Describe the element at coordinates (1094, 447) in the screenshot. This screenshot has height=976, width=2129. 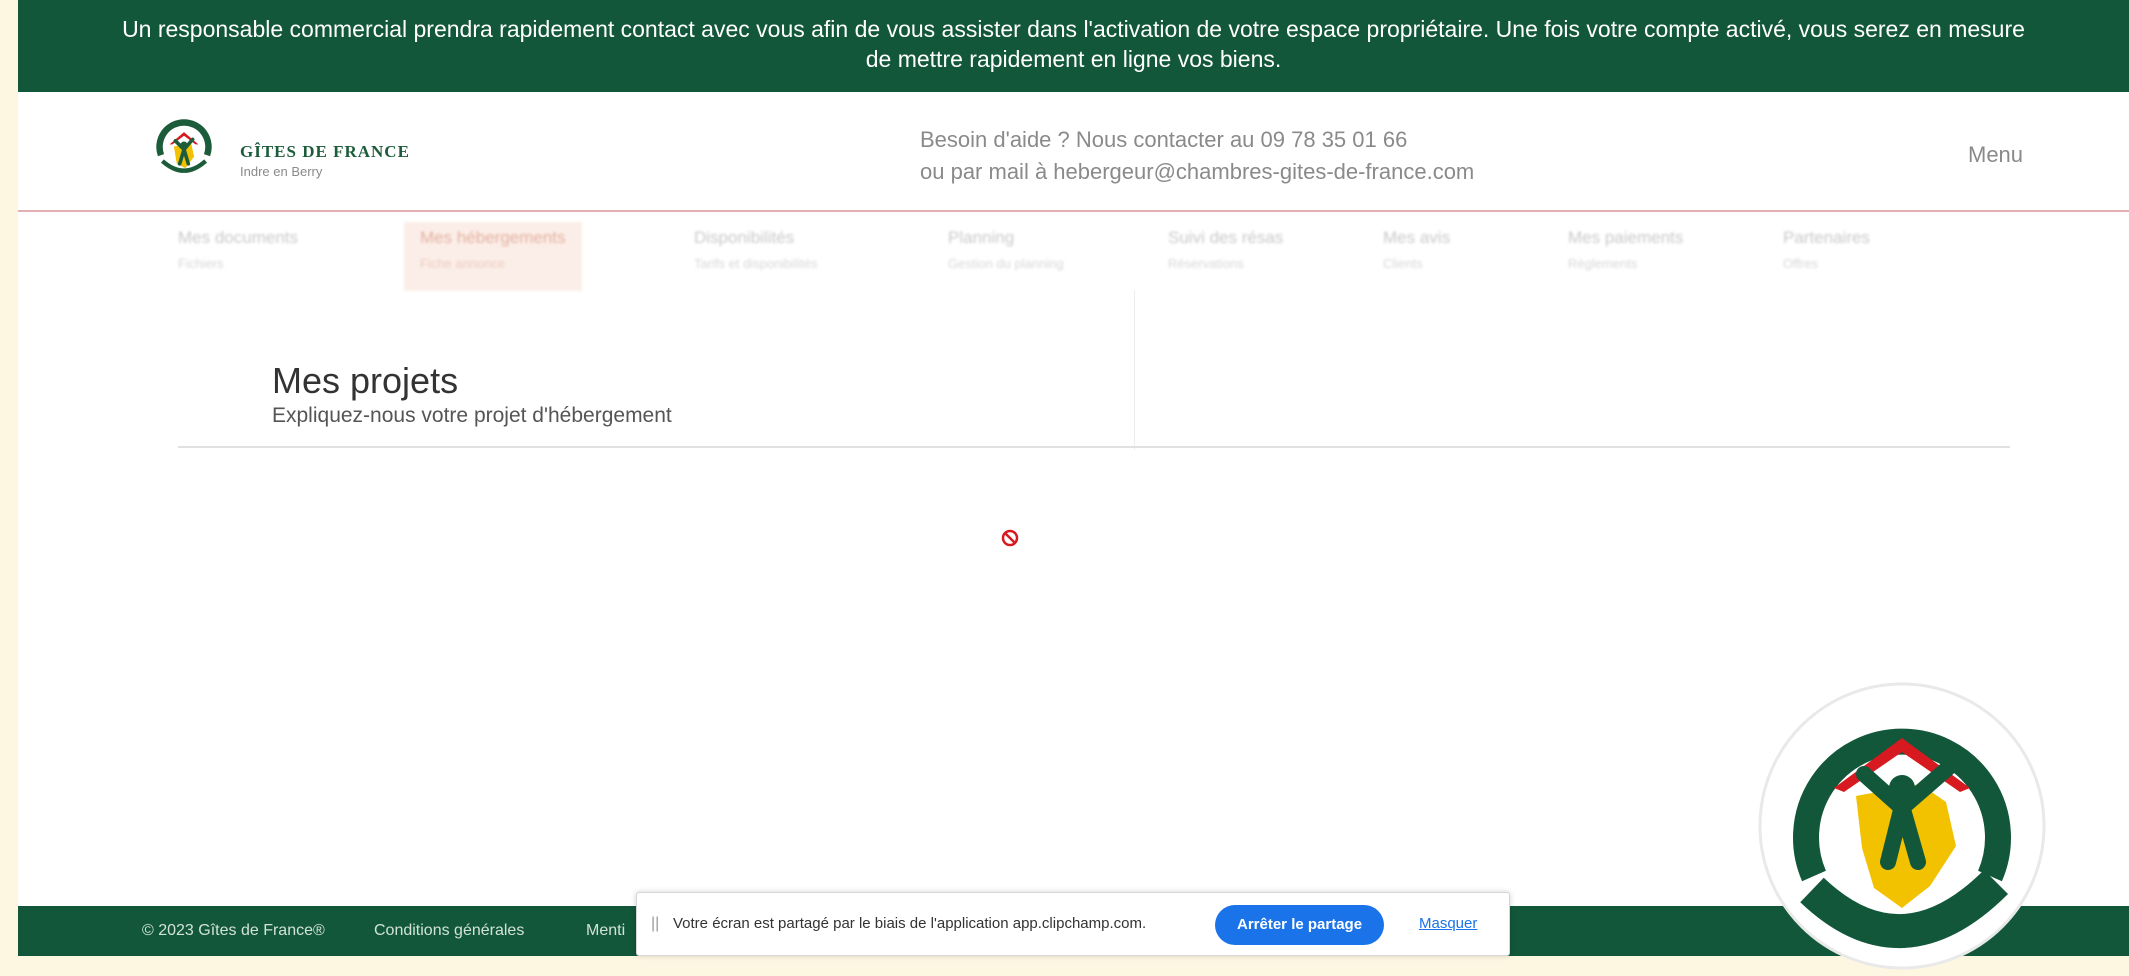
I see `section-divider` at that location.